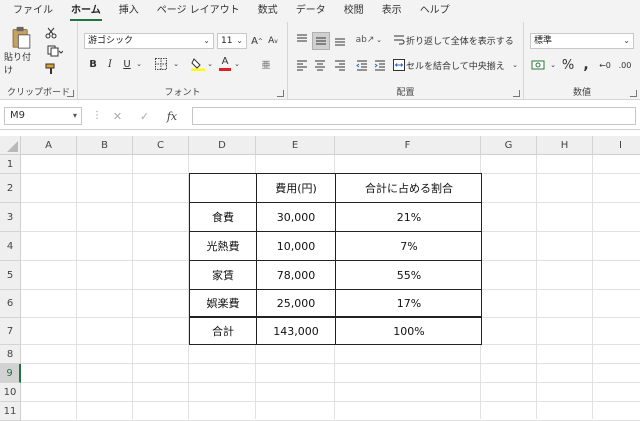  Describe the element at coordinates (399, 65) in the screenshot. I see `merge-center-icon` at that location.